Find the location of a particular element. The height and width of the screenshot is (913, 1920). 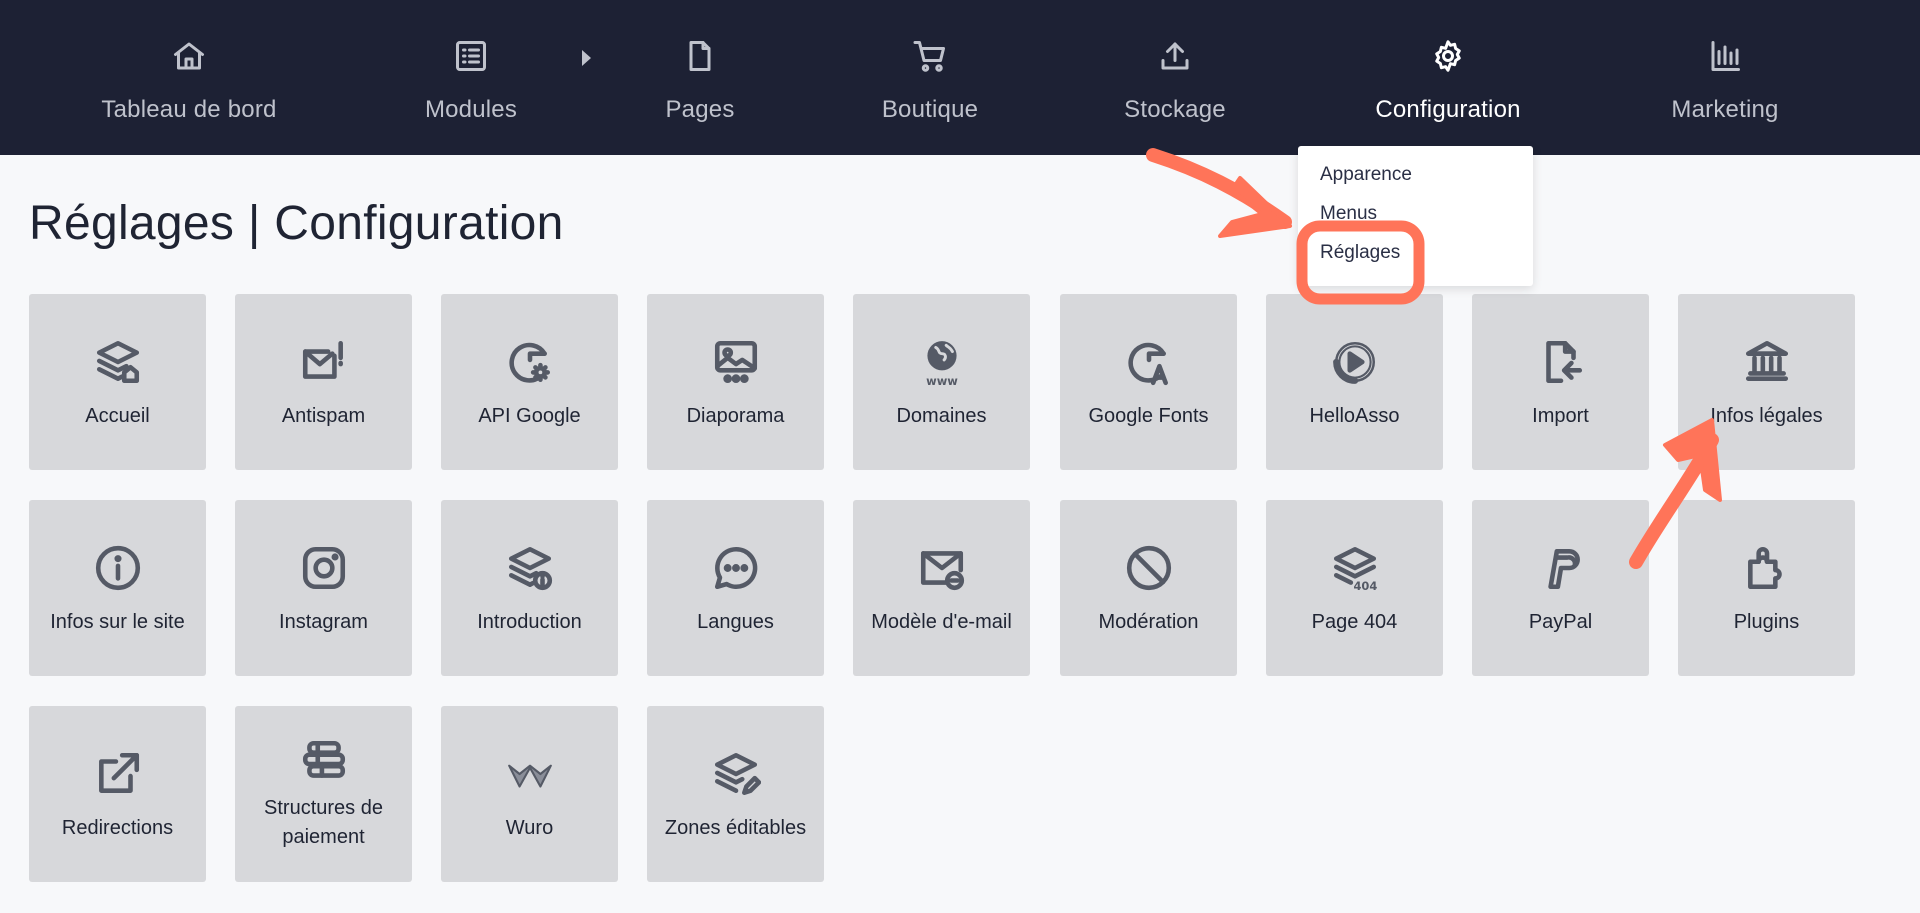

tile-label: Zones éditables is located at coordinates (735, 828).